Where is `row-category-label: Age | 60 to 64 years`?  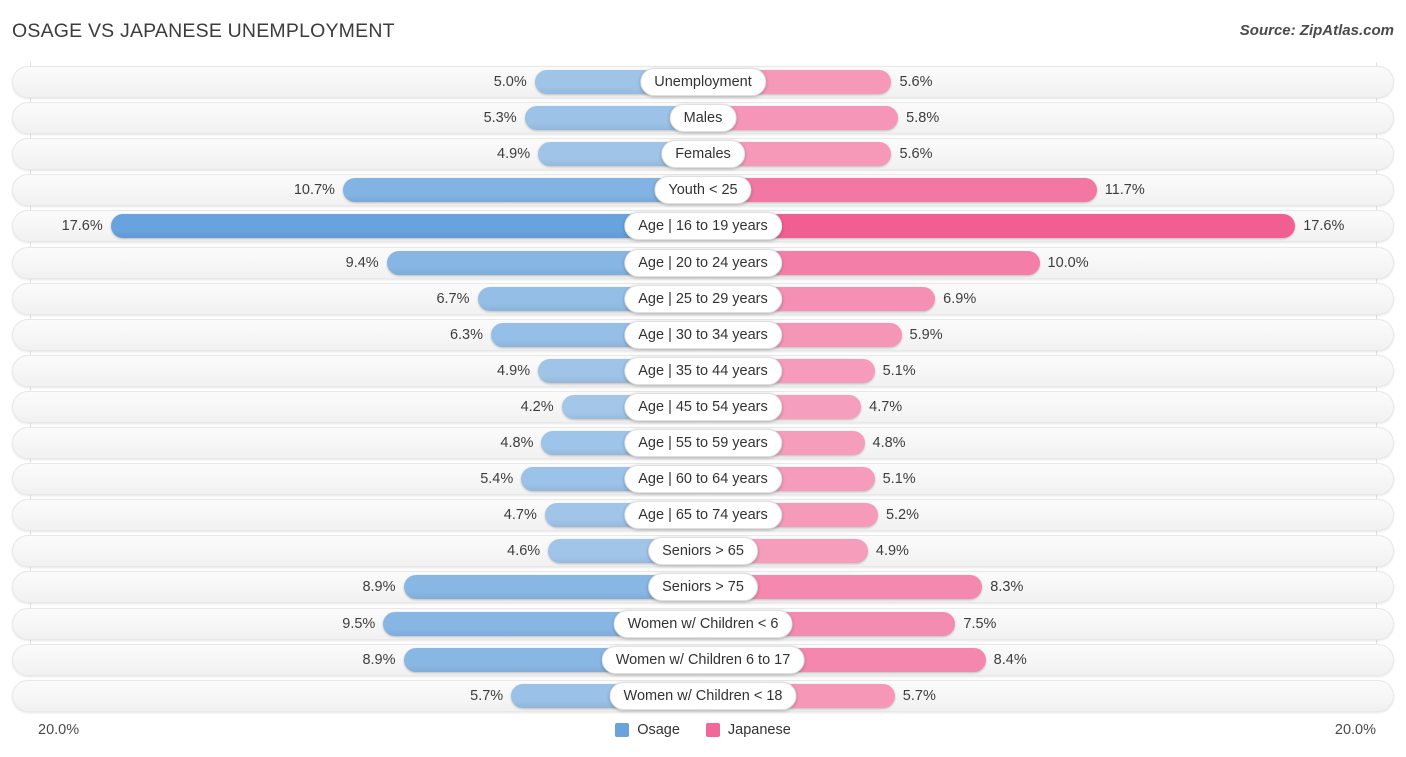 row-category-label: Age | 60 to 64 years is located at coordinates (703, 479).